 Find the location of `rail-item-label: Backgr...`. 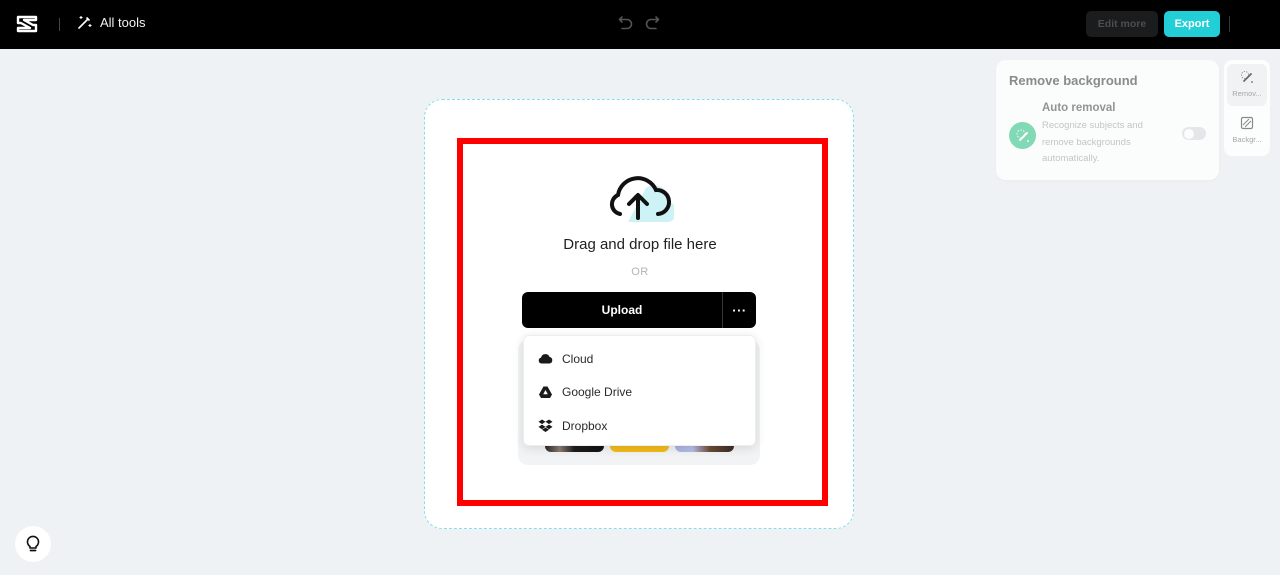

rail-item-label: Backgr... is located at coordinates (1247, 139).